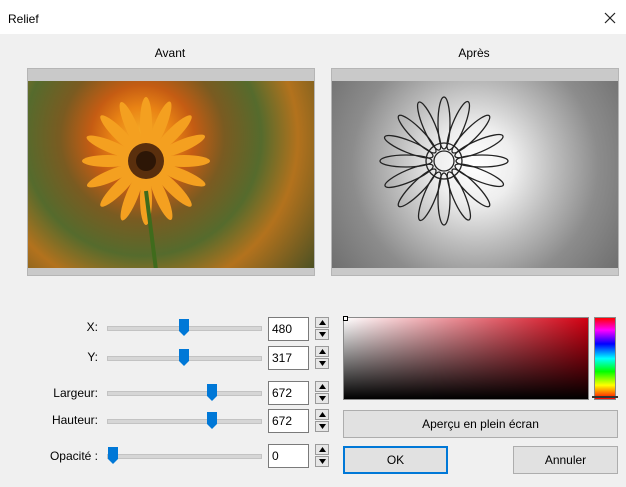 This screenshot has width=626, height=487. What do you see at coordinates (75, 393) in the screenshot?
I see `slider-largeur-label: Largeur:` at bounding box center [75, 393].